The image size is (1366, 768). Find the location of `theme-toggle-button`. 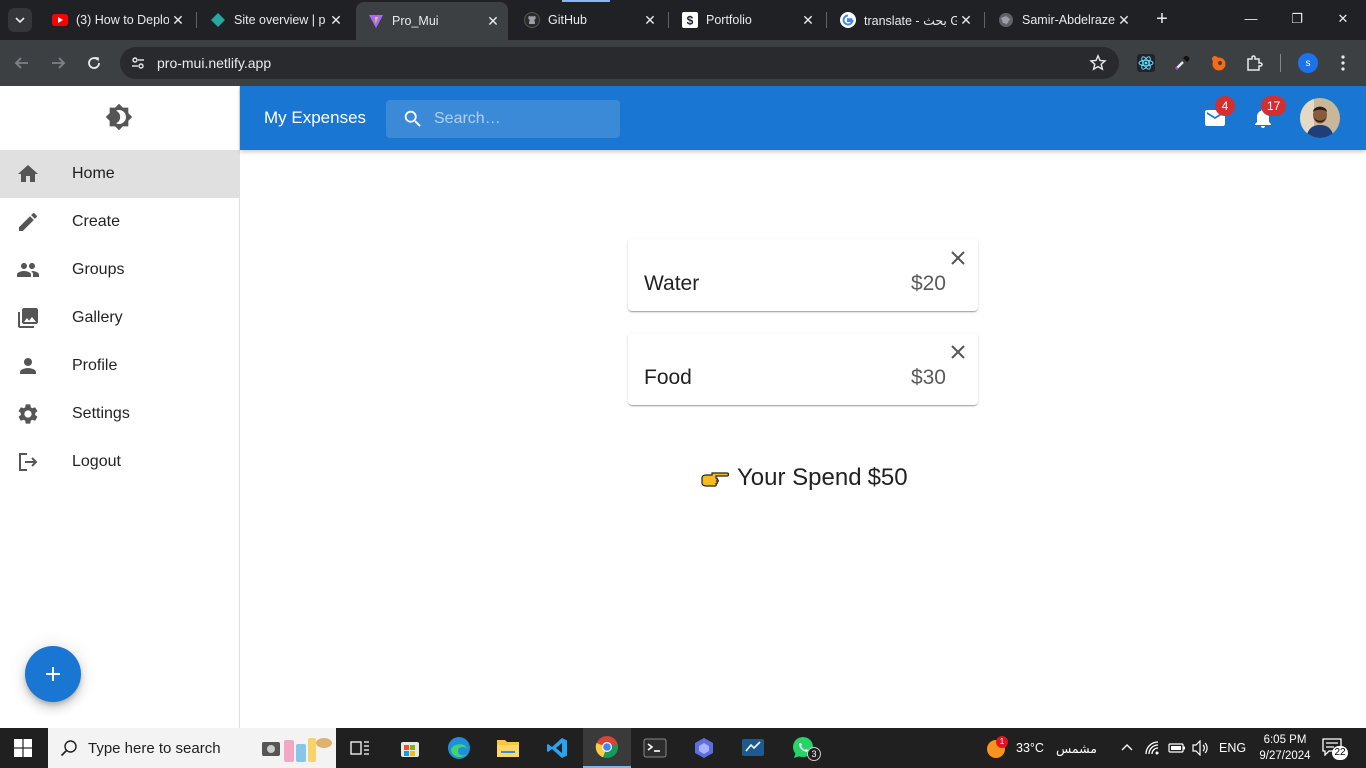

theme-toggle-button is located at coordinates (119, 117).